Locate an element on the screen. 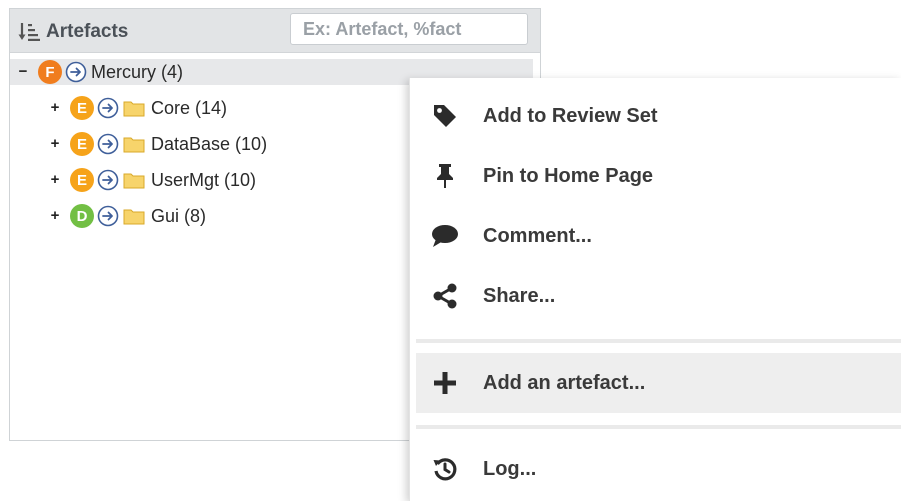 The height and width of the screenshot is (501, 901). tree-node-gui: + D Gui (8) is located at coordinates (127, 216).